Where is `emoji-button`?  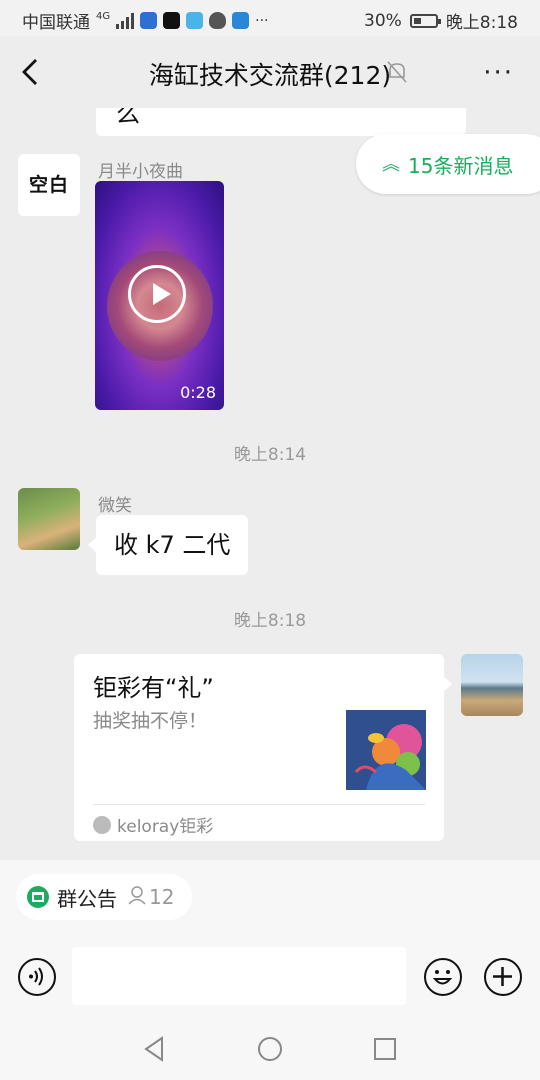 emoji-button is located at coordinates (443, 977).